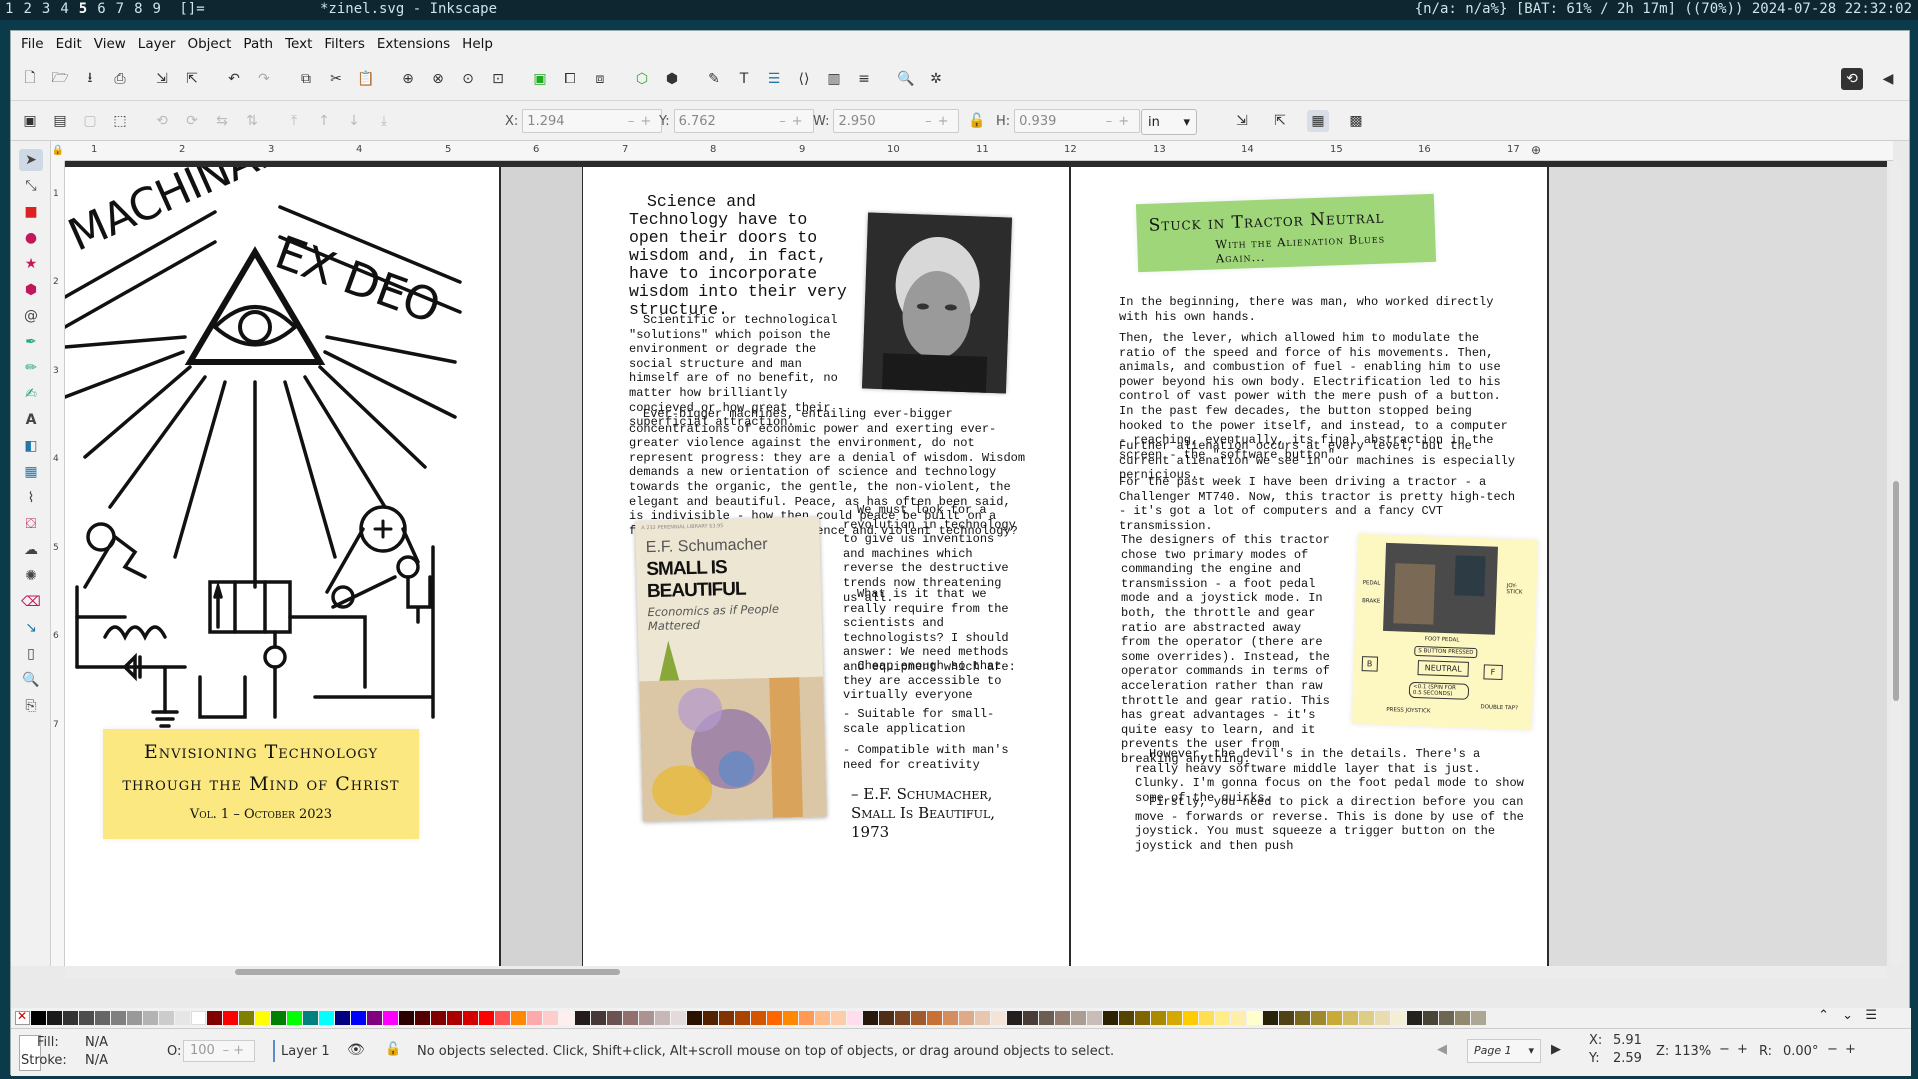 The height and width of the screenshot is (1079, 1918). Describe the element at coordinates (468, 79) in the screenshot. I see `zoom-page-icon: ⊙` at that location.